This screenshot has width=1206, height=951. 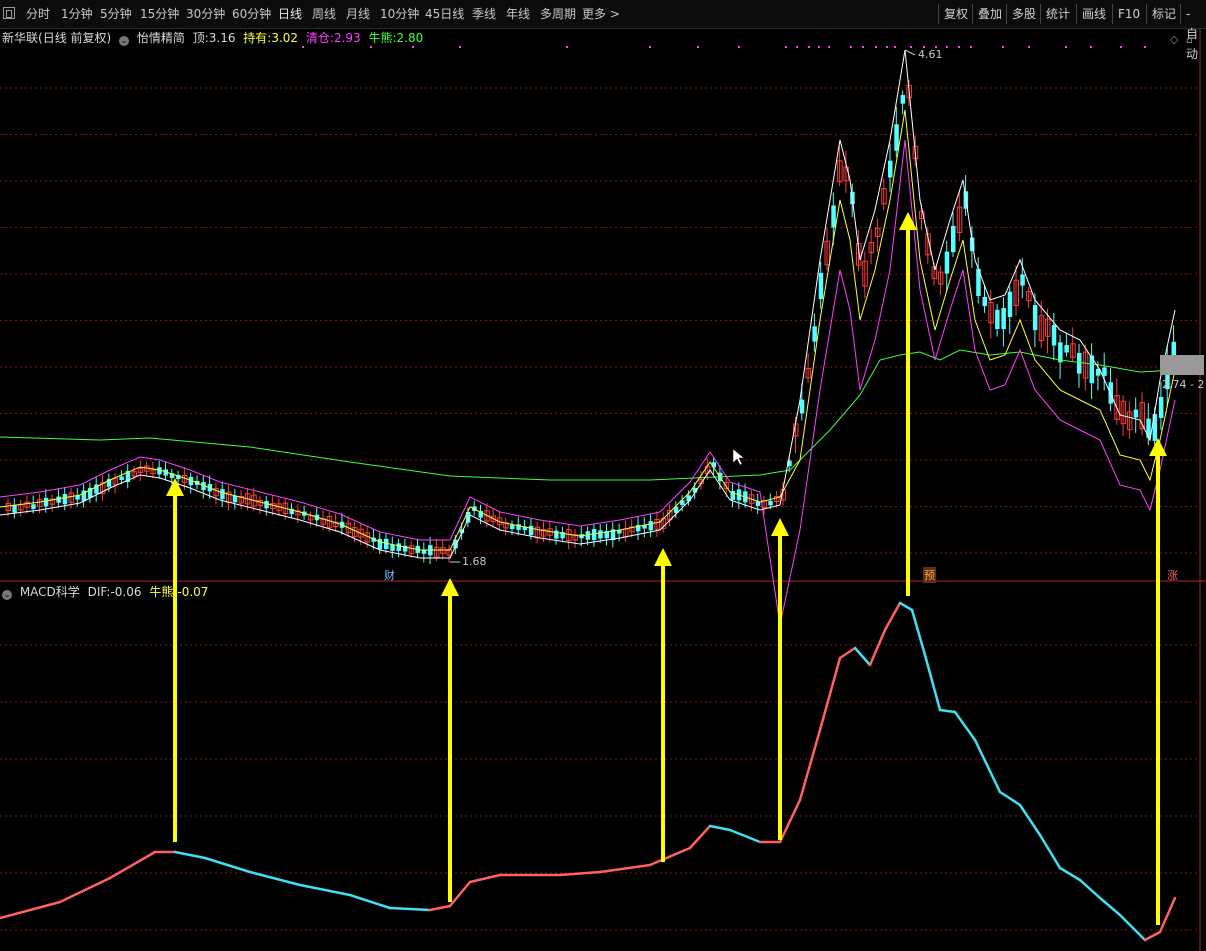 What do you see at coordinates (1183, 384) in the screenshot?
I see `price-range-label: 2.74 - 2` at bounding box center [1183, 384].